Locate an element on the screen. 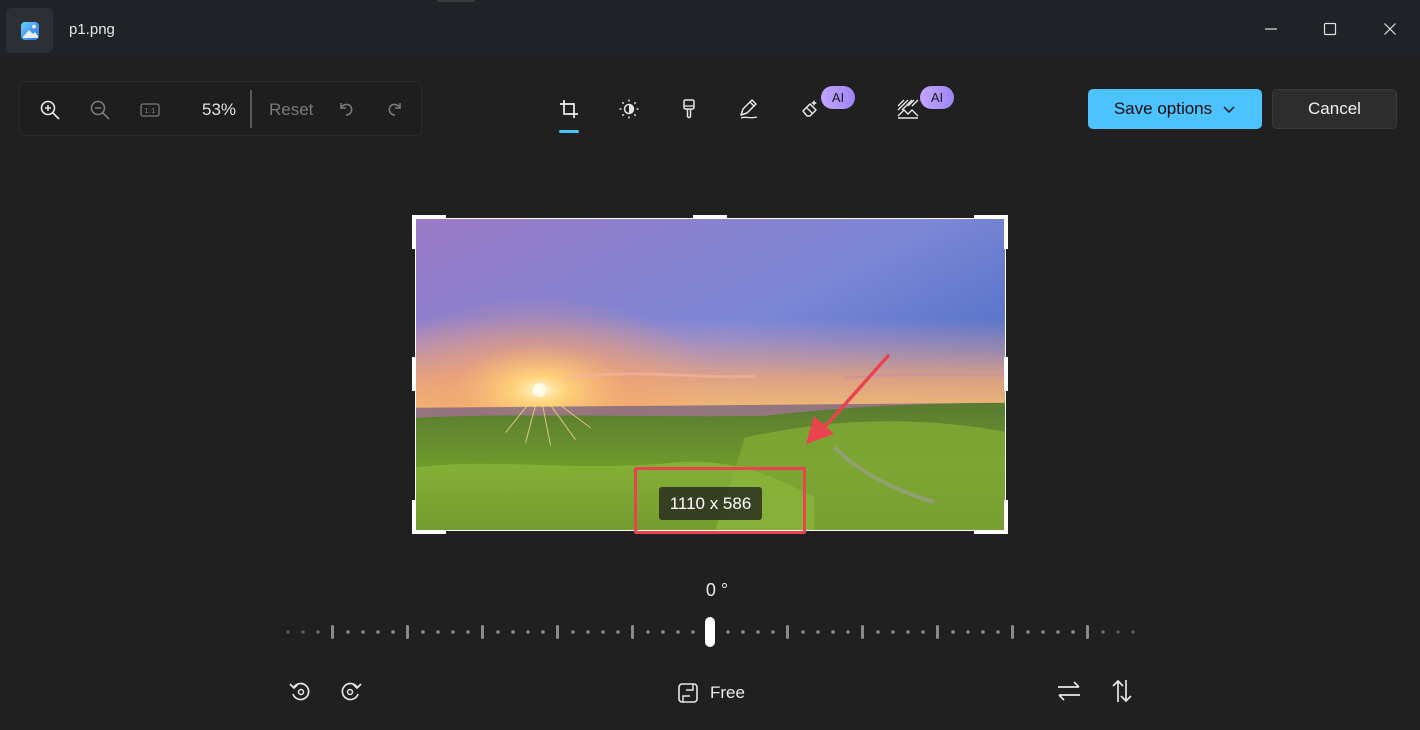 Image resolution: width=1420 pixels, height=730 pixels. minimize-icon is located at coordinates (1271, 29).